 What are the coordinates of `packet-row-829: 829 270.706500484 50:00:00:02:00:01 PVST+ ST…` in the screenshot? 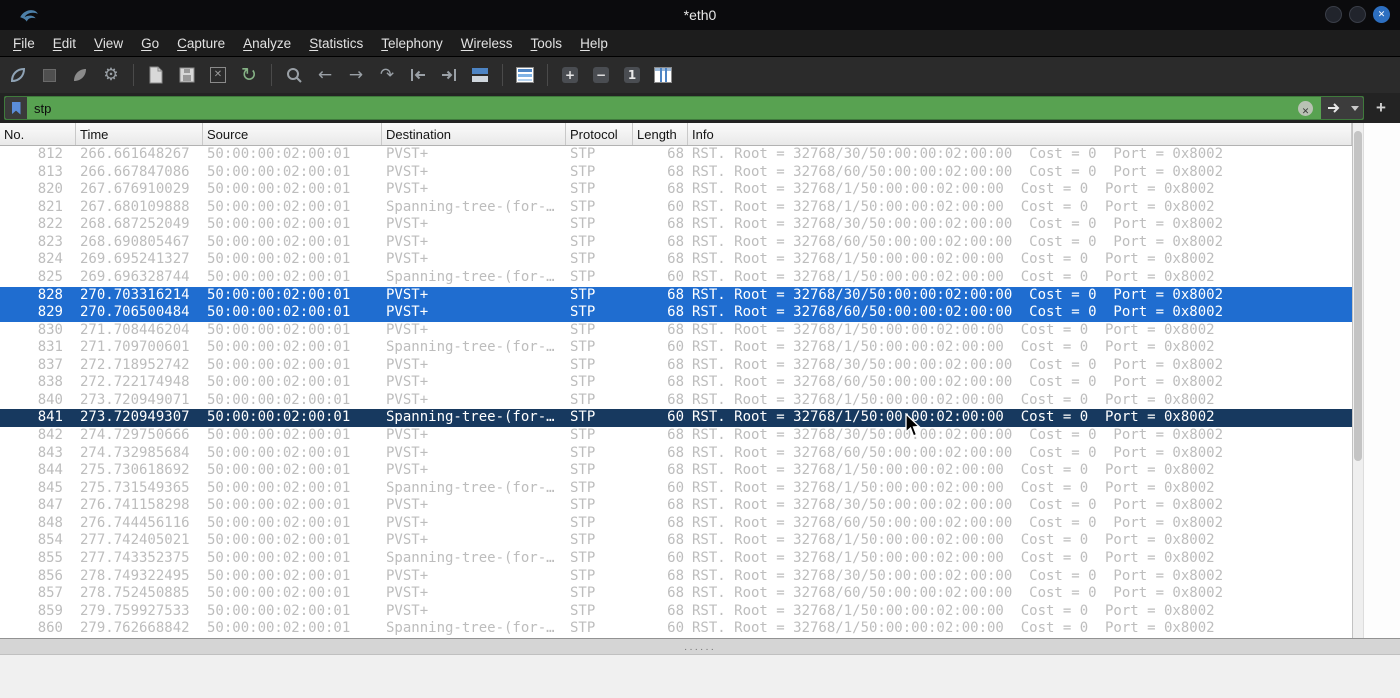 It's located at (676, 313).